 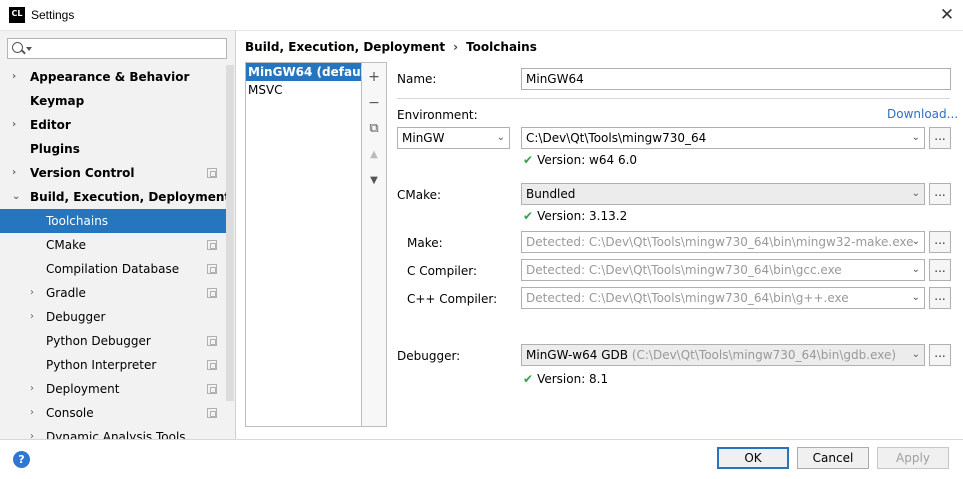 What do you see at coordinates (21, 459) in the screenshot?
I see `help-icon: ?` at bounding box center [21, 459].